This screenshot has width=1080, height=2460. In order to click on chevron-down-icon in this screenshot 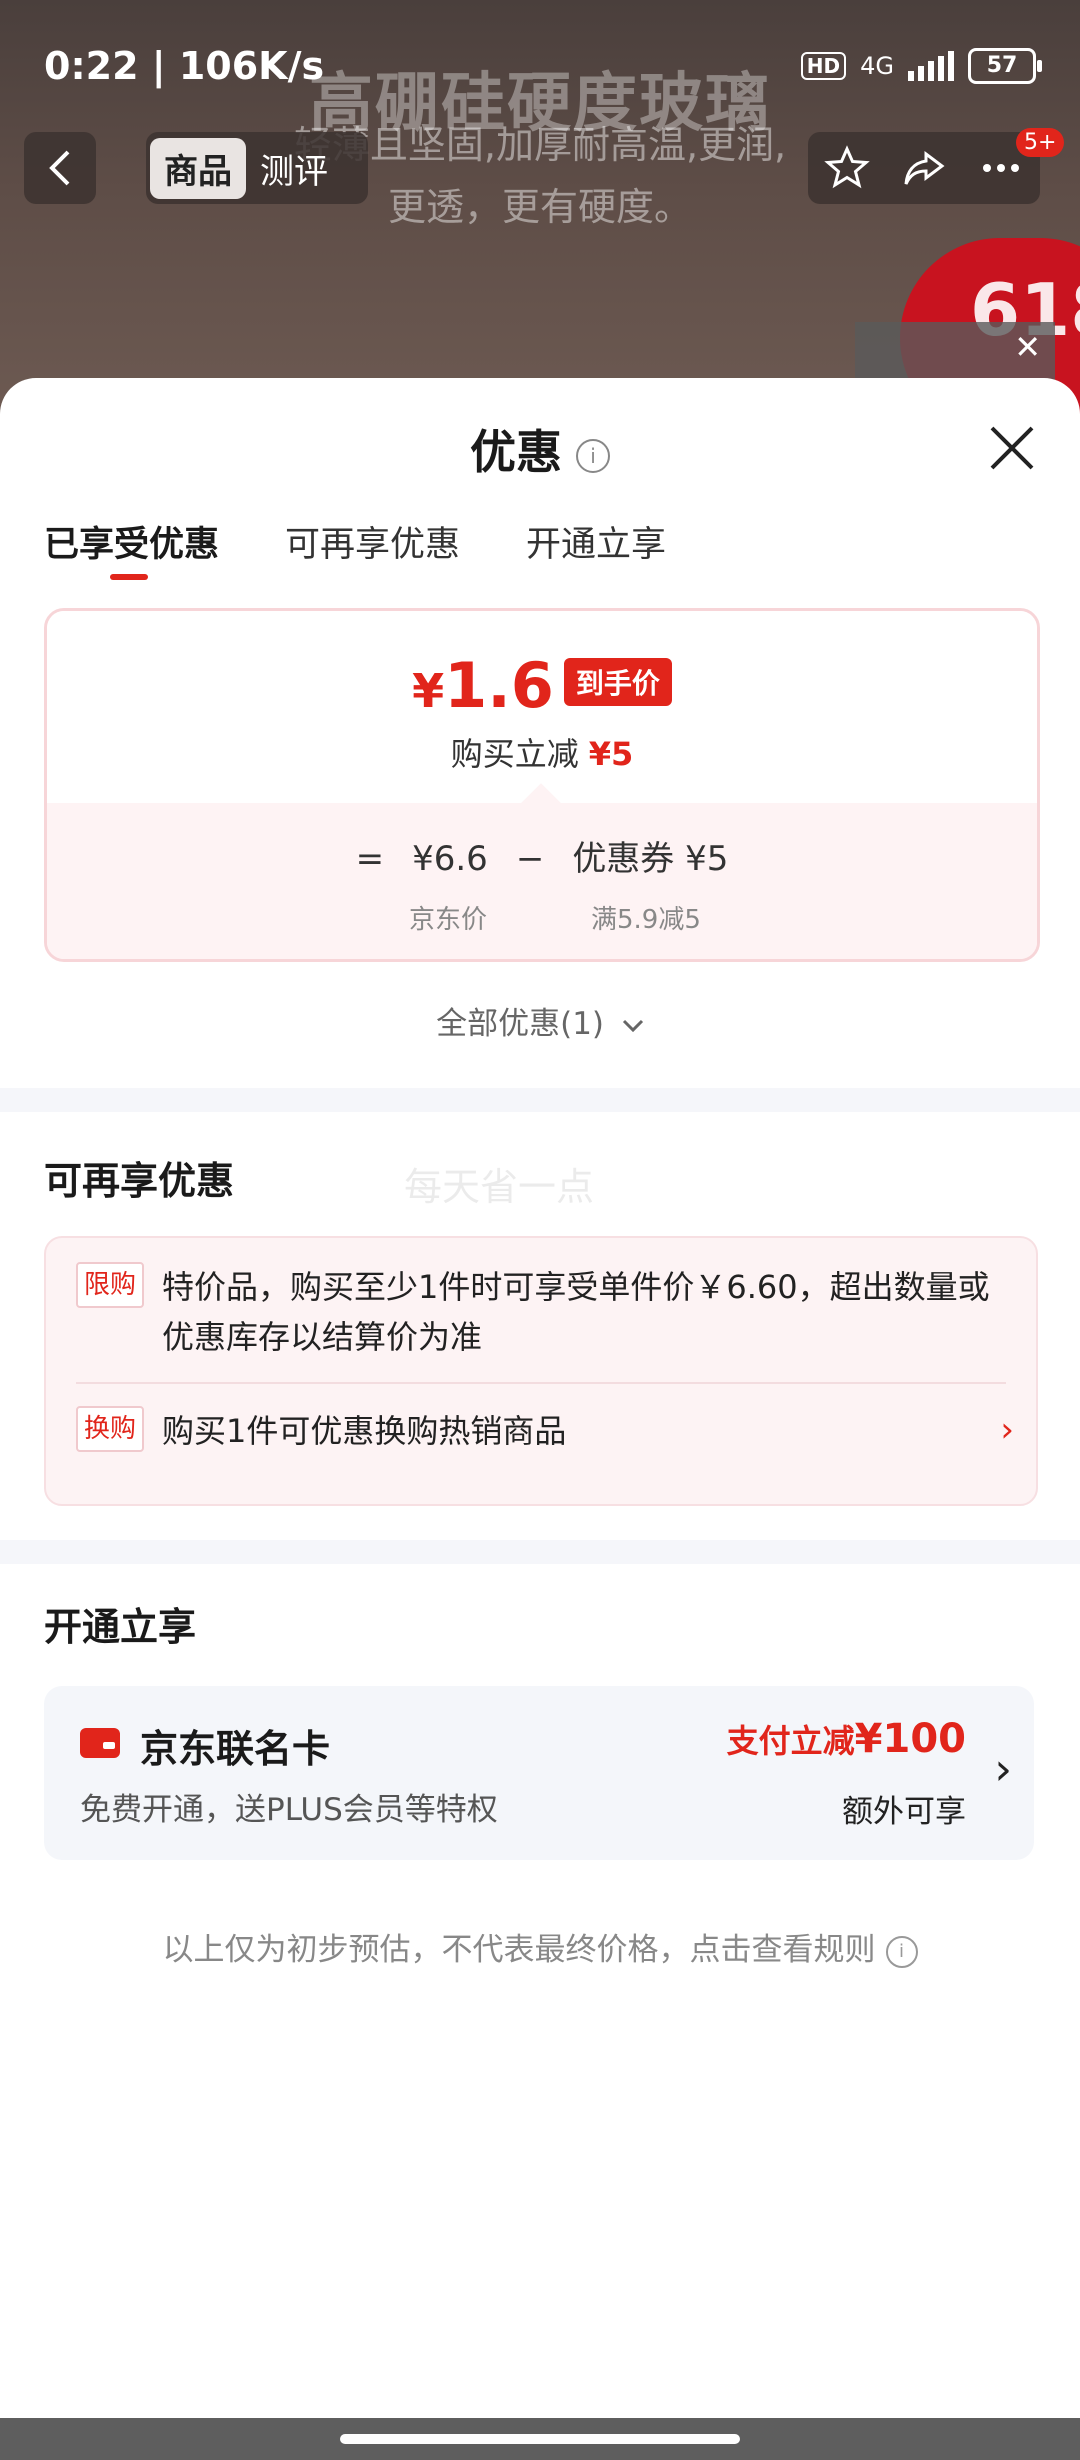, I will do `click(632, 1025)`.